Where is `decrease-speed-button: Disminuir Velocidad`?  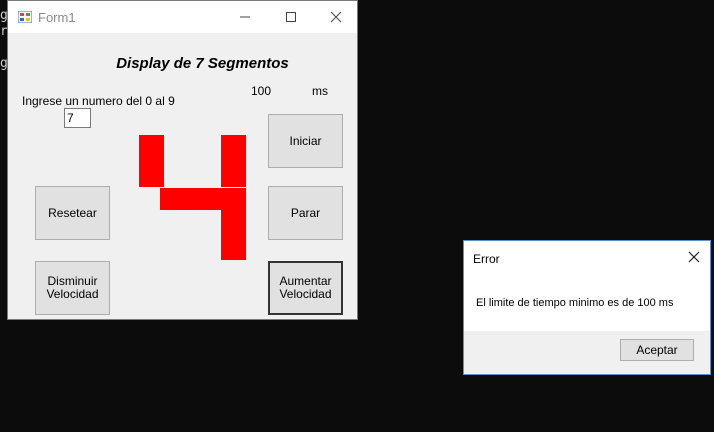
decrease-speed-button: Disminuir Velocidad is located at coordinates (72, 288).